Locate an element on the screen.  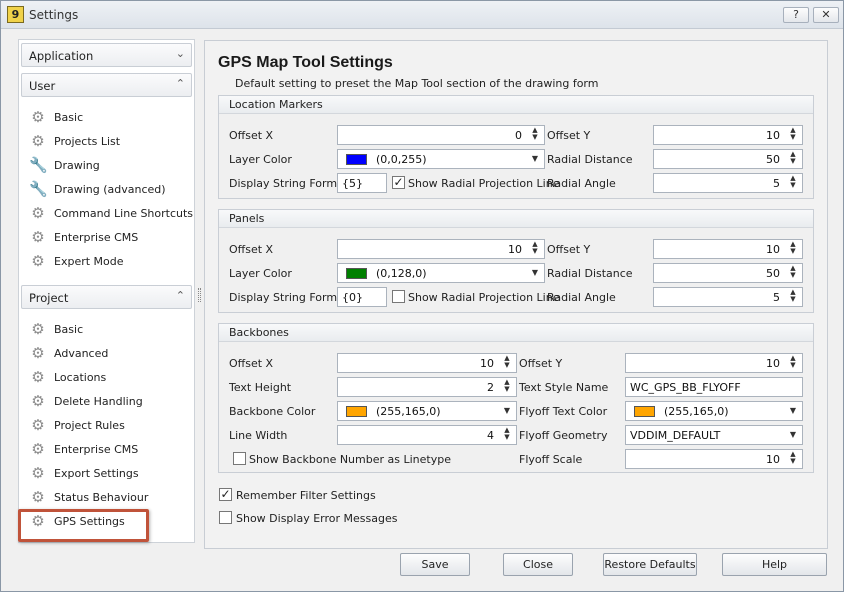
nav-user-enterprise-cms: ⚙ Enterprise CMS is located at coordinates (109, 238).